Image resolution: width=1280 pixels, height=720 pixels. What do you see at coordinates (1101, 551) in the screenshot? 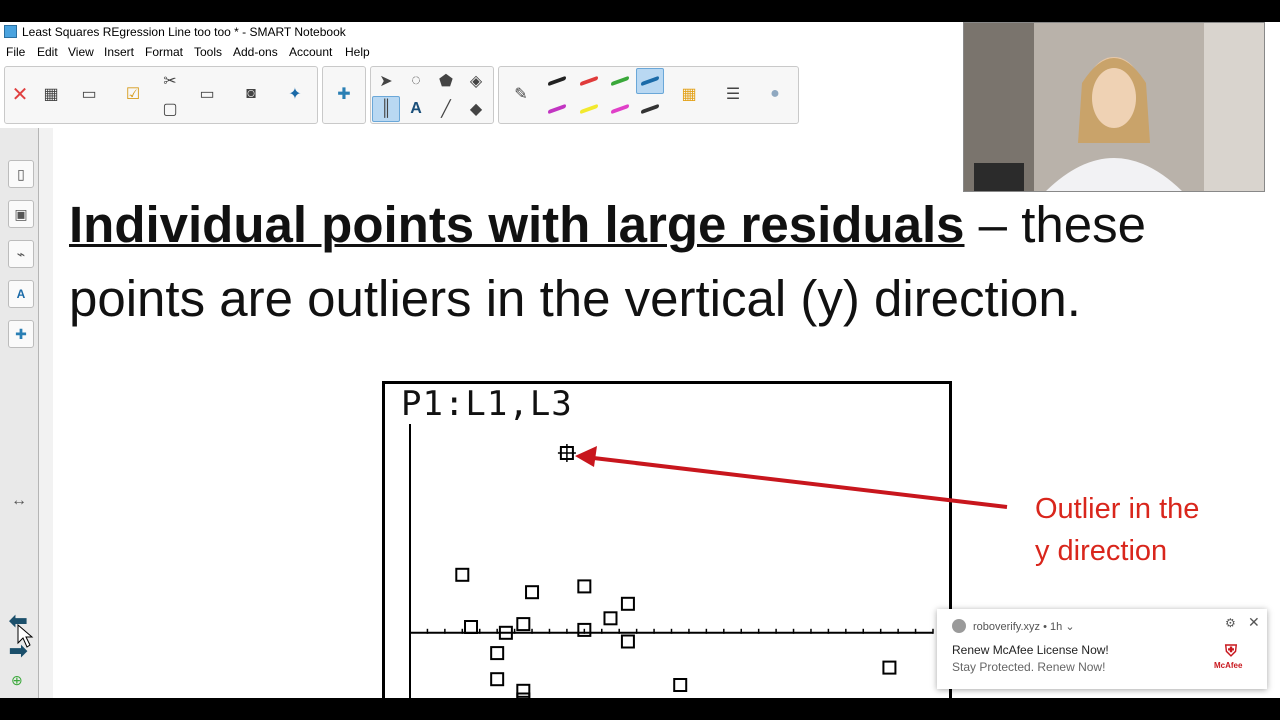
I see `callout-line2: y direction` at bounding box center [1101, 551].